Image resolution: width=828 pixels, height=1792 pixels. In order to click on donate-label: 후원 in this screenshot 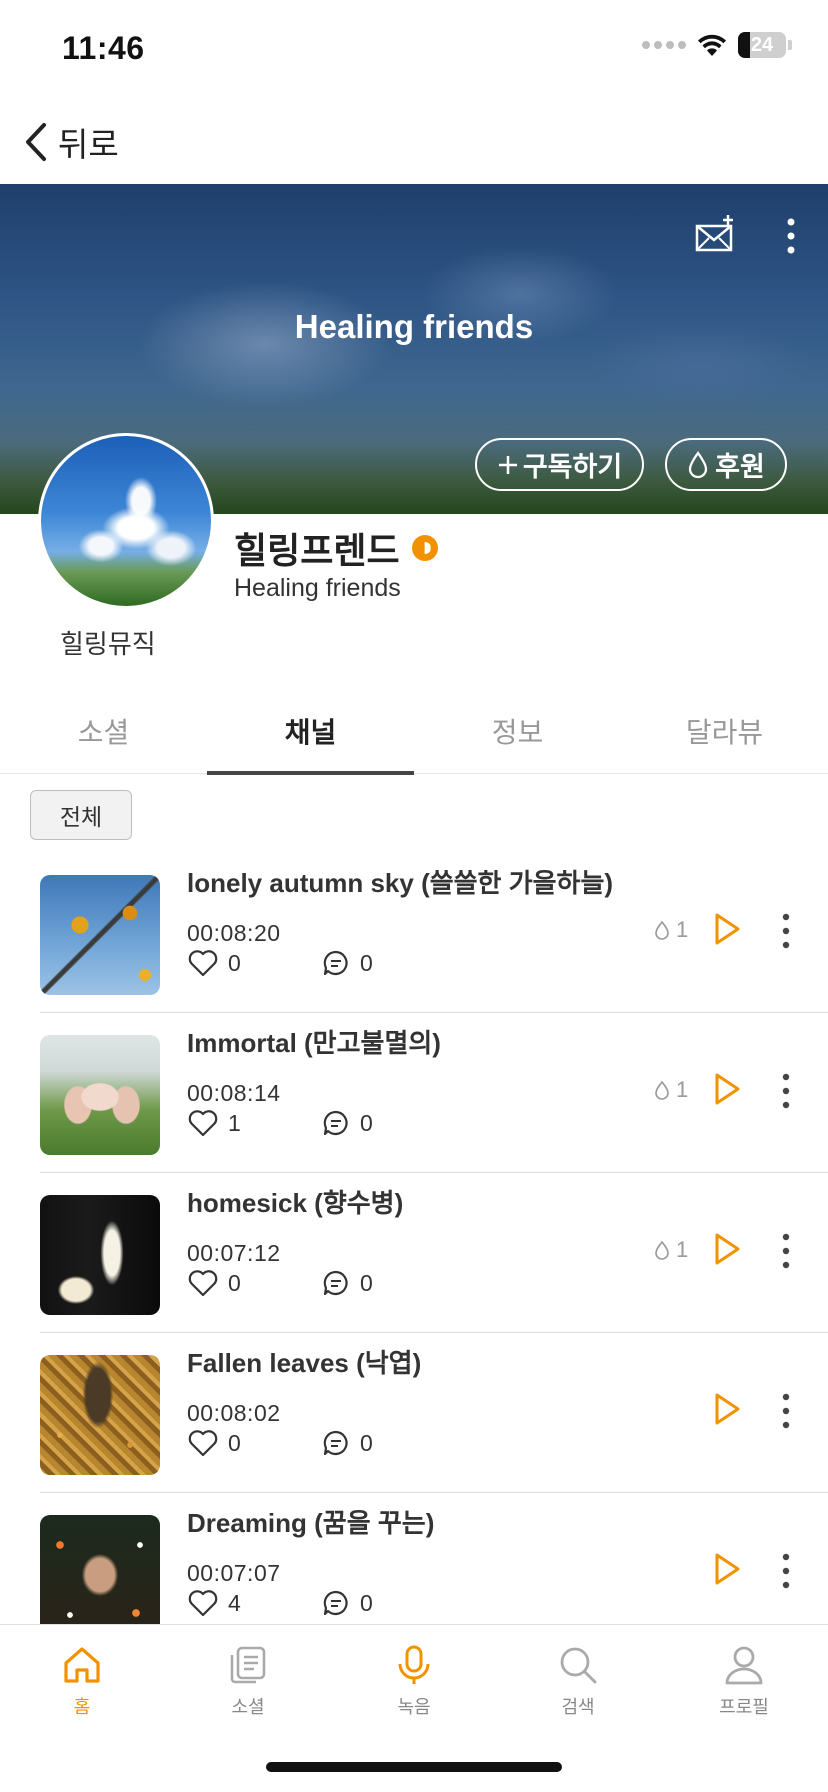, I will do `click(740, 467)`.